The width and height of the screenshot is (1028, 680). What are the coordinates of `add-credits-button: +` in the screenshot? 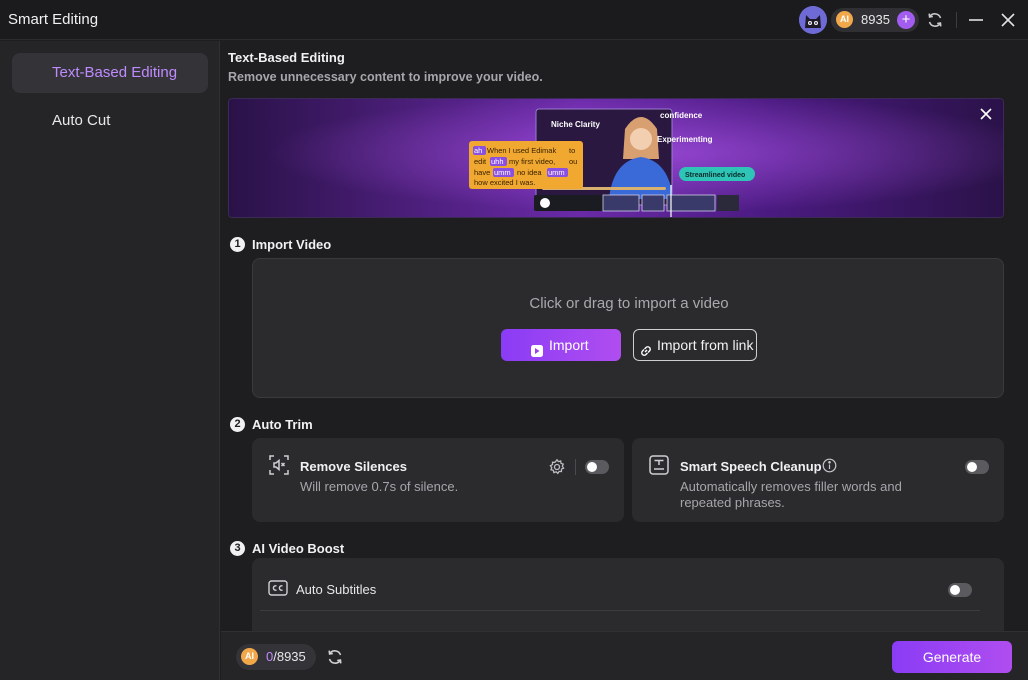 It's located at (906, 20).